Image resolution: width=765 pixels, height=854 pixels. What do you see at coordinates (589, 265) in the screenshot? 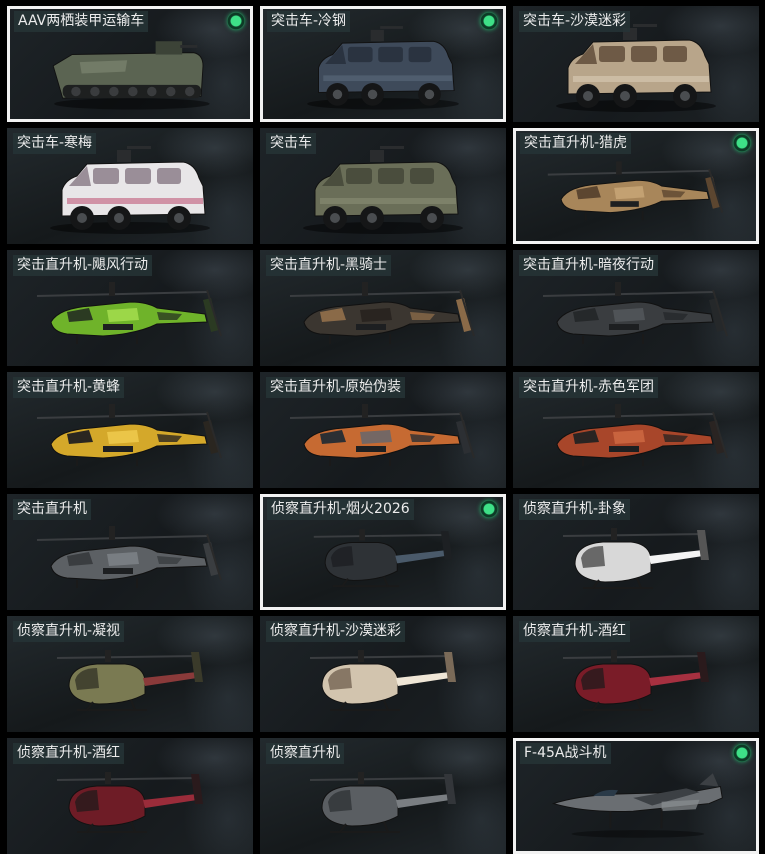
I see `vehicle-name: 突击直升机-暗夜行动` at bounding box center [589, 265].